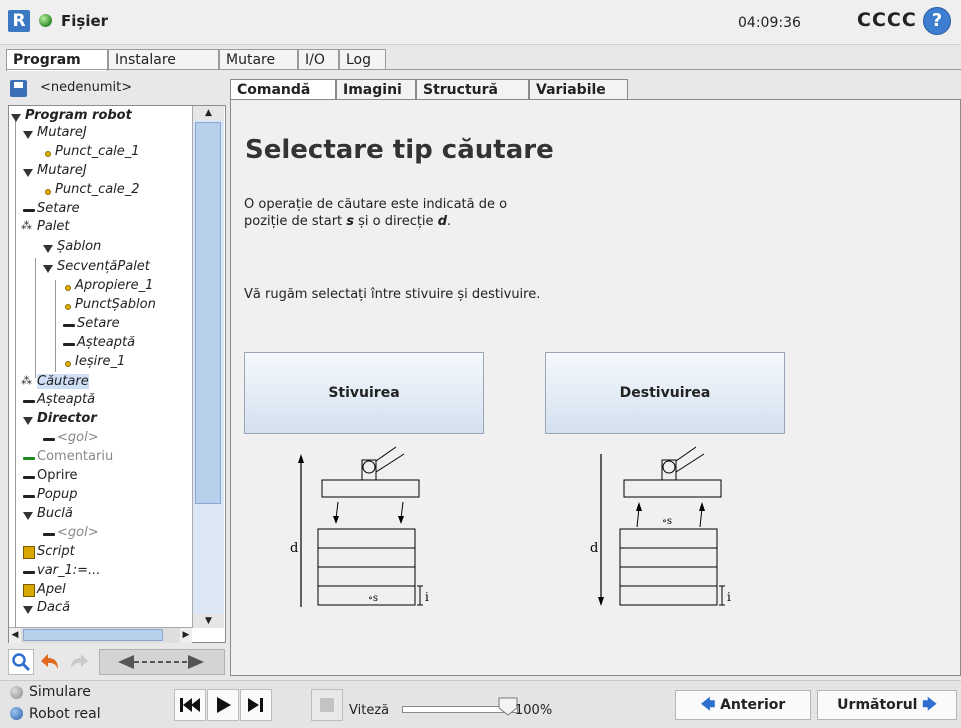  What do you see at coordinates (100, 361) in the screenshot?
I see `tree-item: Ieșire_1` at bounding box center [100, 361].